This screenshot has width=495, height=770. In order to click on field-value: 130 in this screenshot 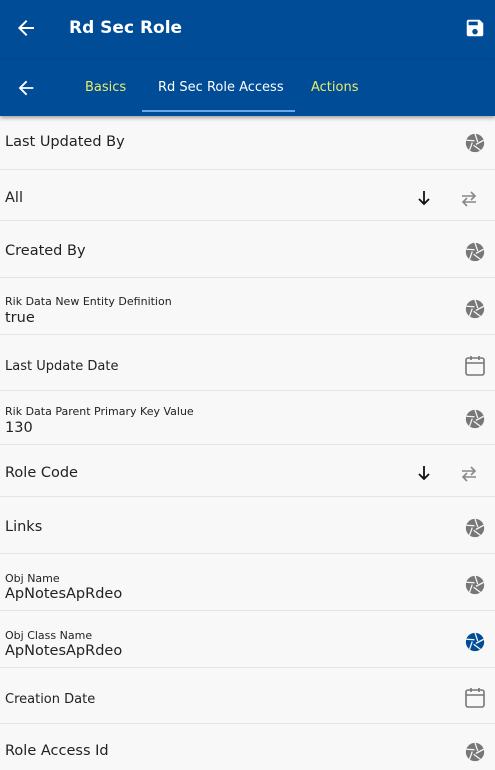, I will do `click(19, 428)`.